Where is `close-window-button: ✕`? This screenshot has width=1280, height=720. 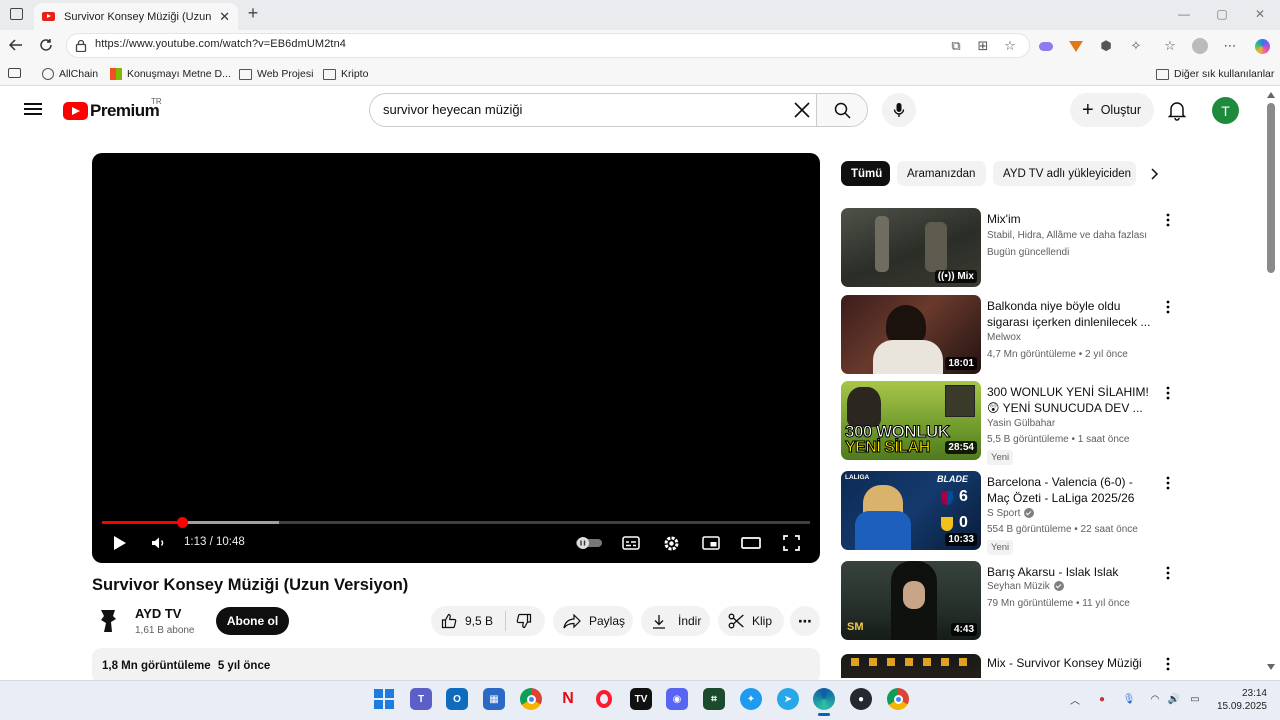
close-window-button: ✕ is located at coordinates (1260, 14).